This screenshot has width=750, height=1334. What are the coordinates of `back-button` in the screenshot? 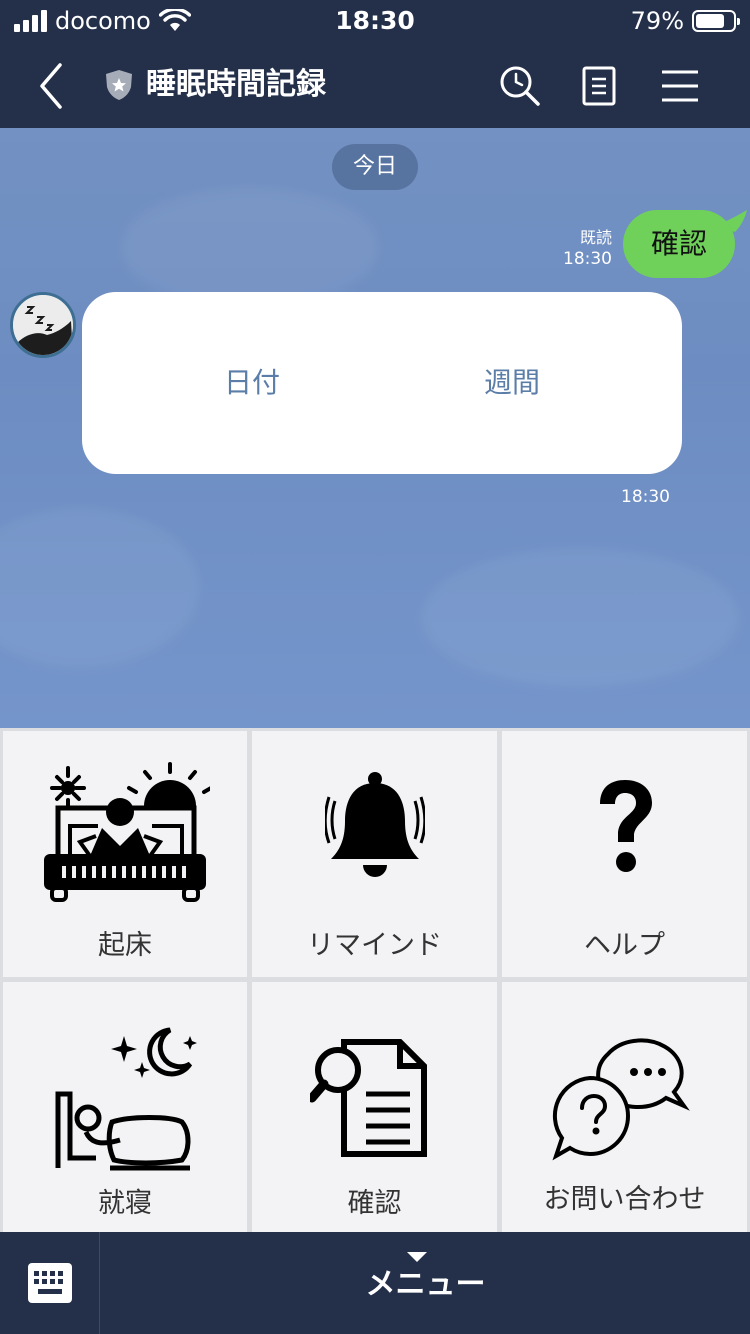 It's located at (53, 86).